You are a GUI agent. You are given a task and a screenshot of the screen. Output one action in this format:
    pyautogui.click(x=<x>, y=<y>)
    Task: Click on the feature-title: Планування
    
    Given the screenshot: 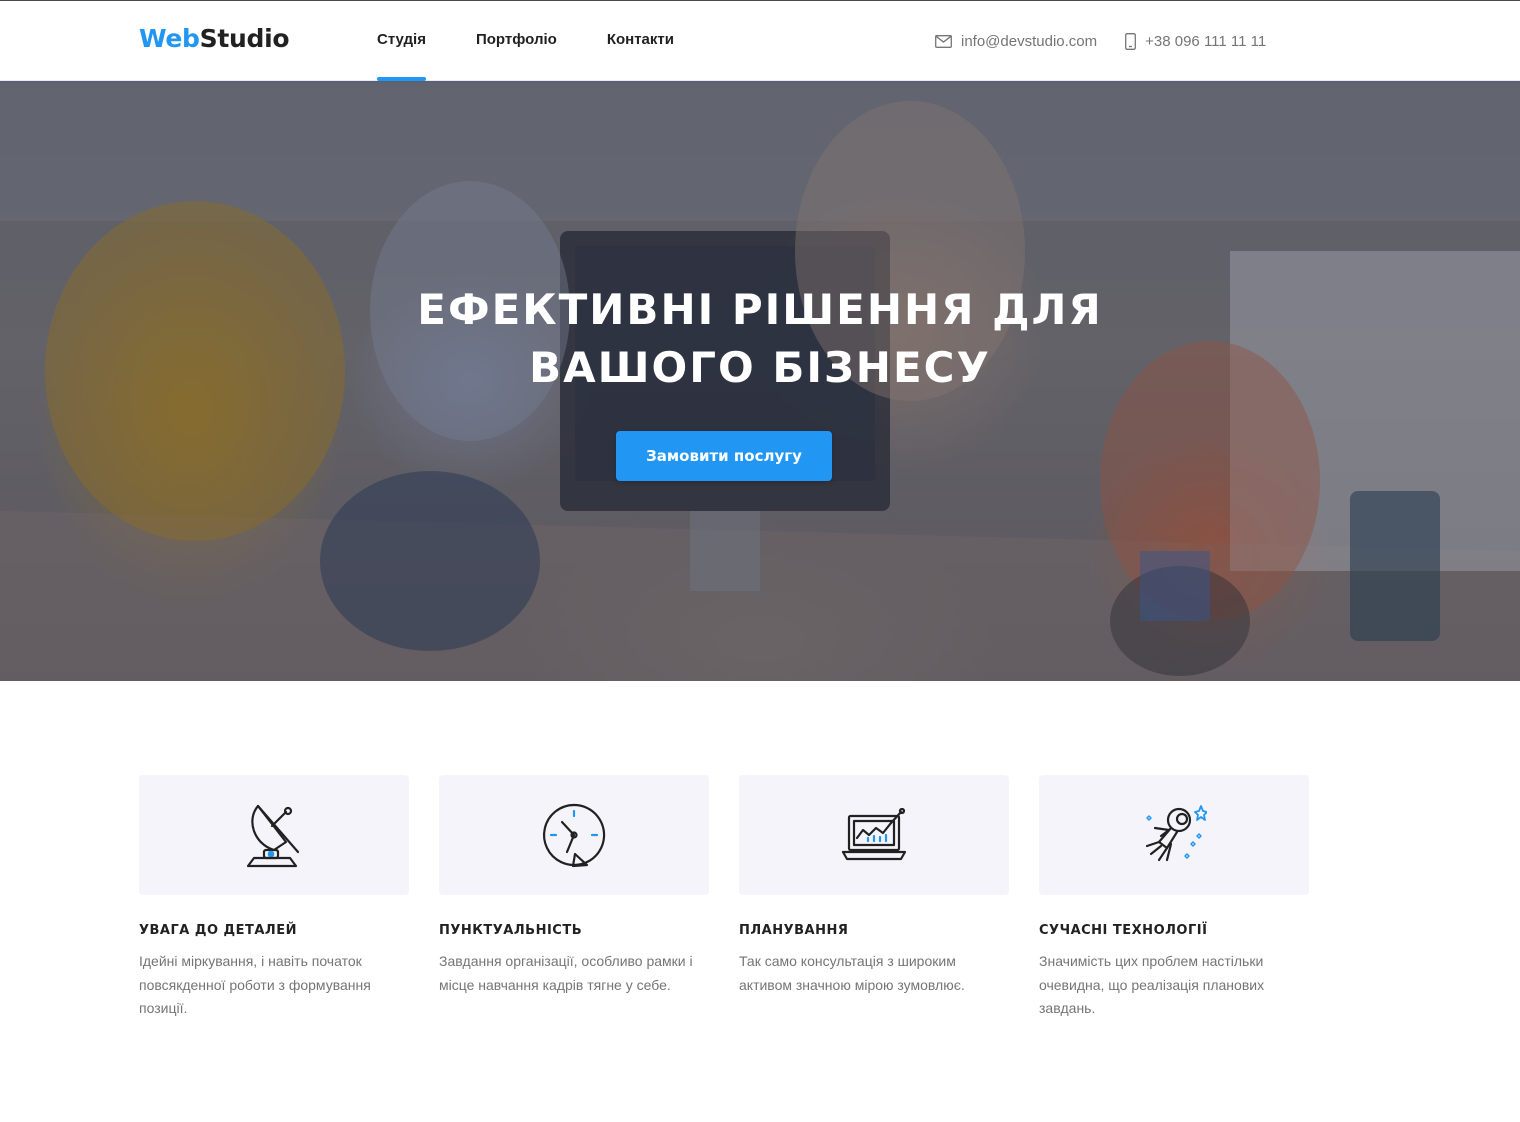 What is the action you would take?
    pyautogui.click(x=794, y=930)
    